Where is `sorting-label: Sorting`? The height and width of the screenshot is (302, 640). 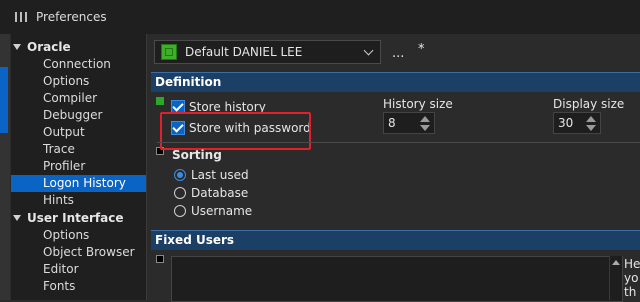
sorting-label: Sorting is located at coordinates (197, 155).